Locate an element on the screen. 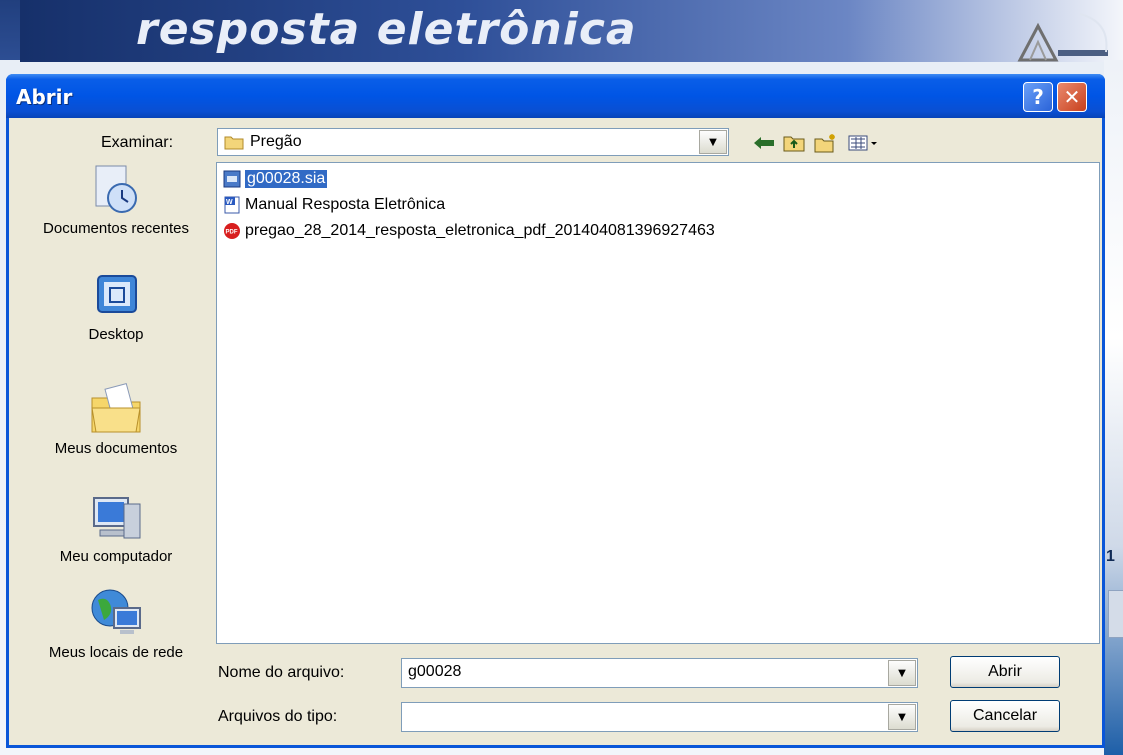 The height and width of the screenshot is (755, 1123). word-document-icon: W is located at coordinates (232, 205).